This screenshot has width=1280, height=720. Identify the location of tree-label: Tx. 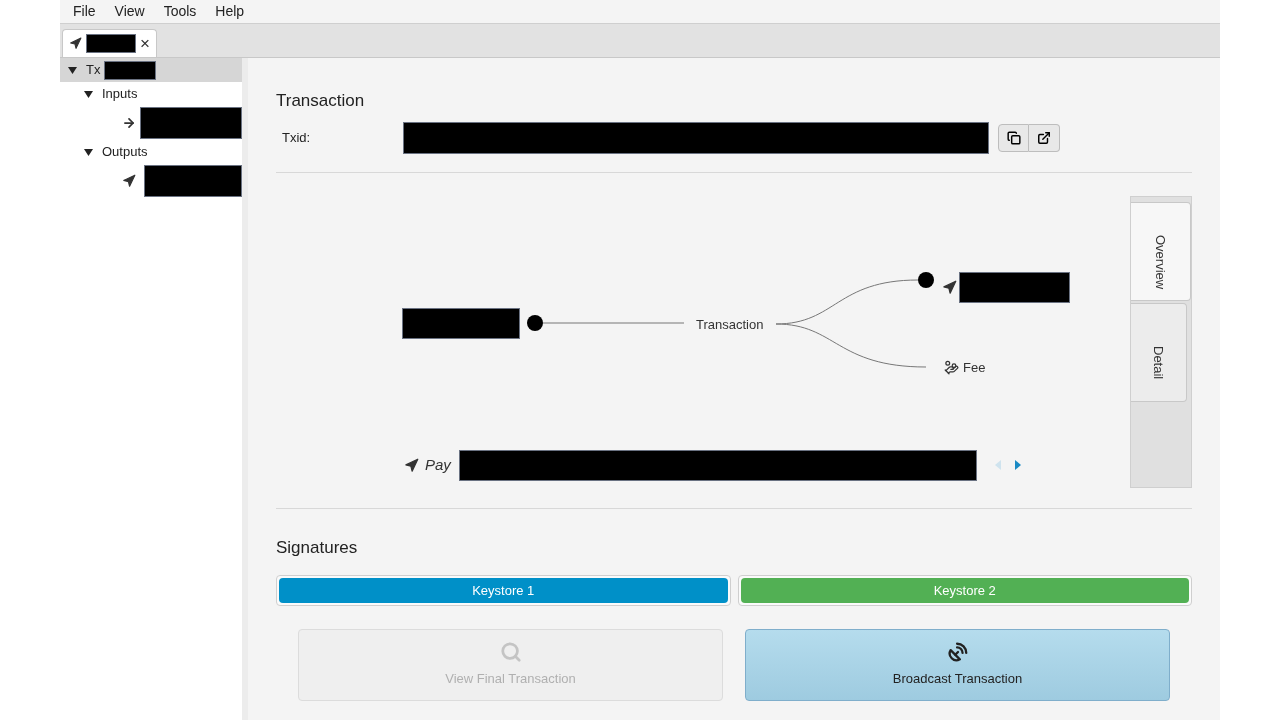
(93, 70).